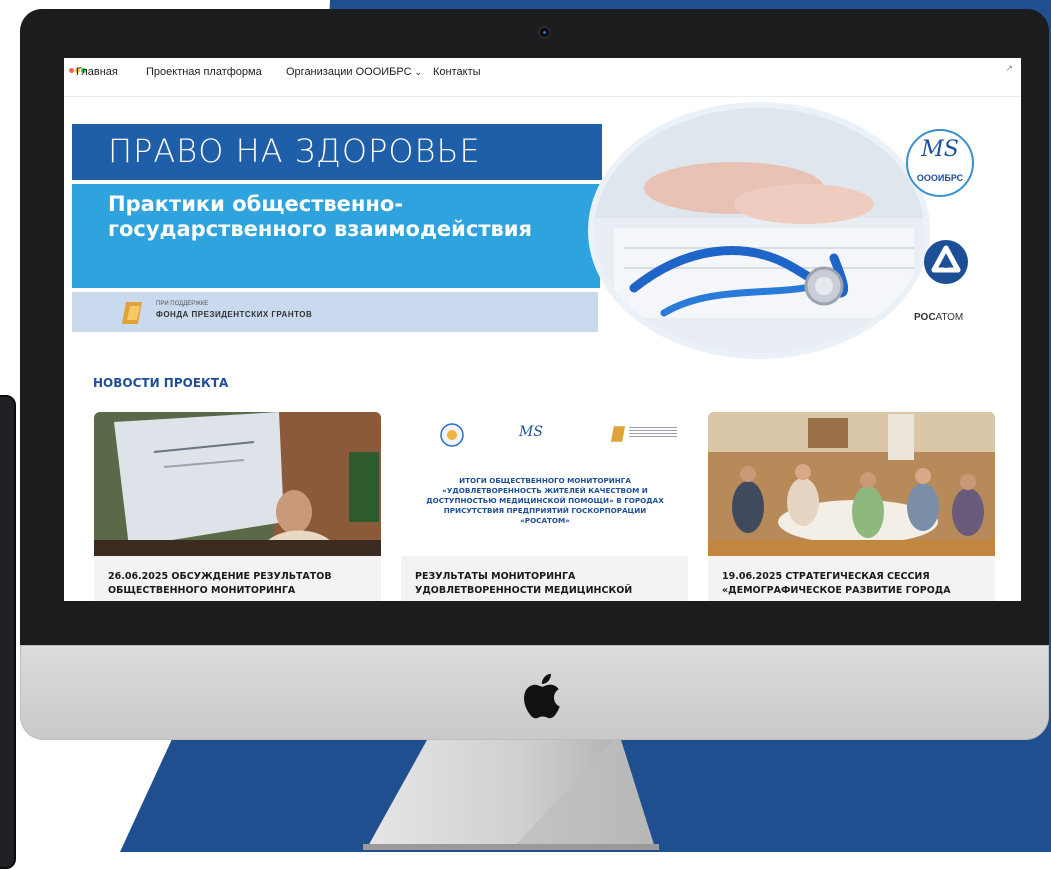  I want to click on grant-small-logo-icon, so click(618, 434).